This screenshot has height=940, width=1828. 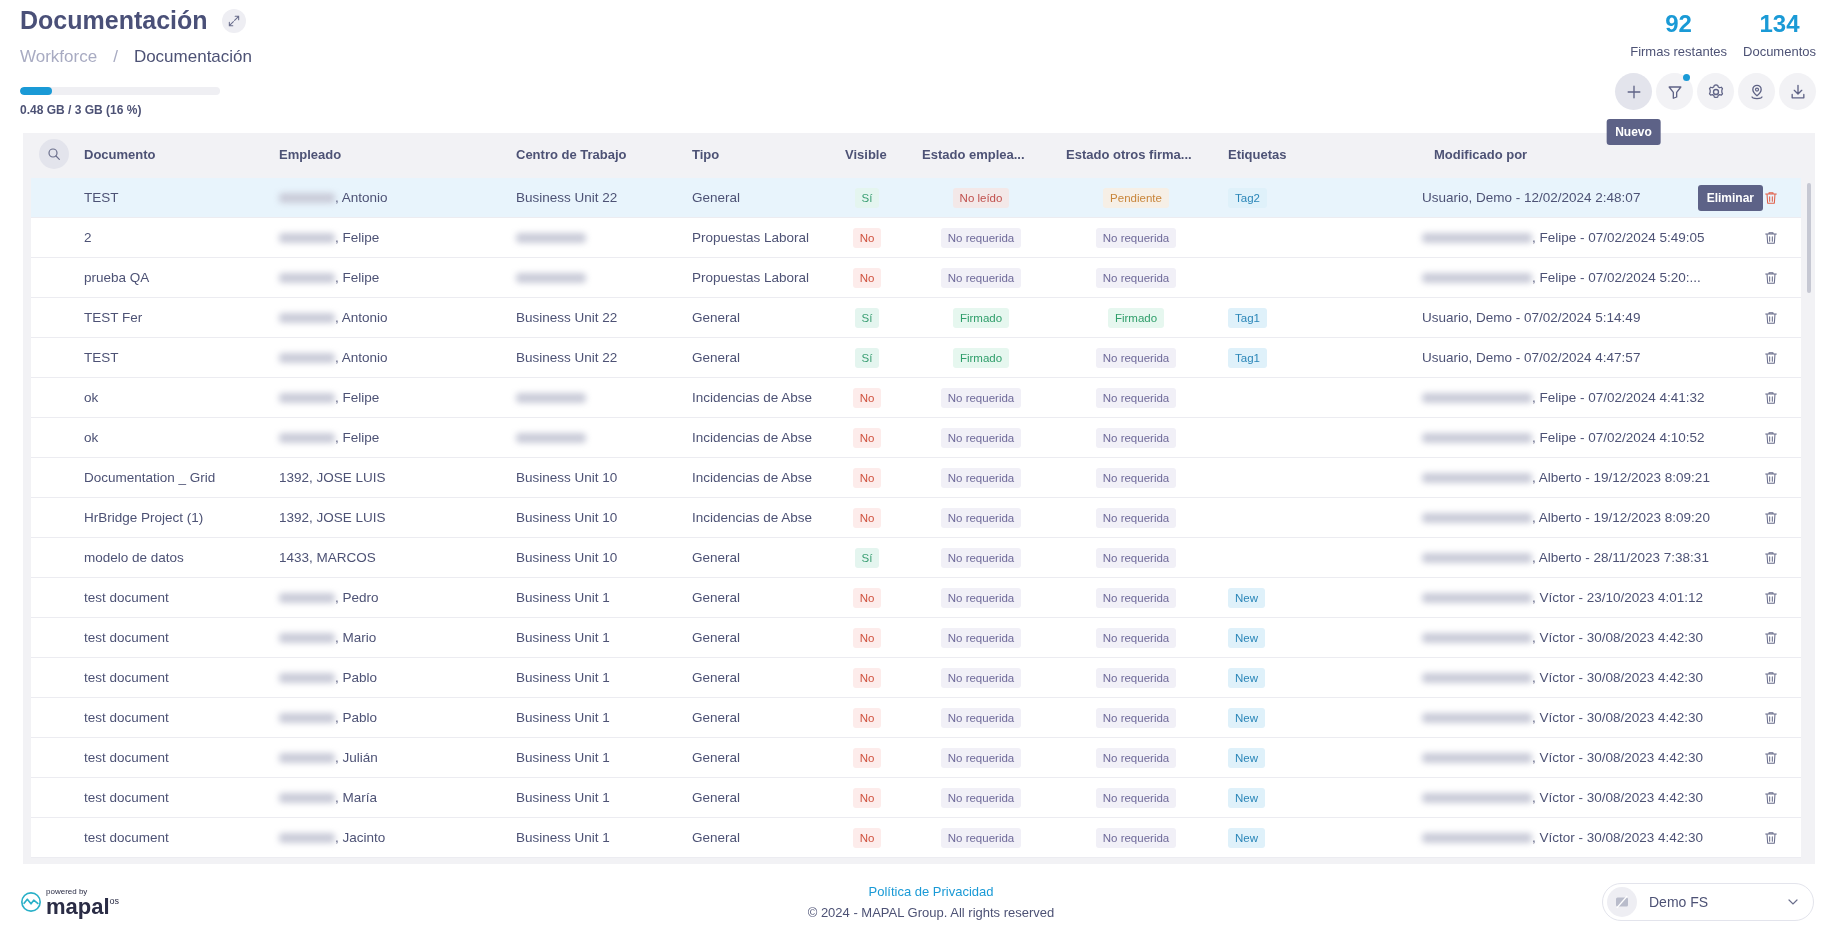 What do you see at coordinates (53, 154) in the screenshot?
I see `search-button` at bounding box center [53, 154].